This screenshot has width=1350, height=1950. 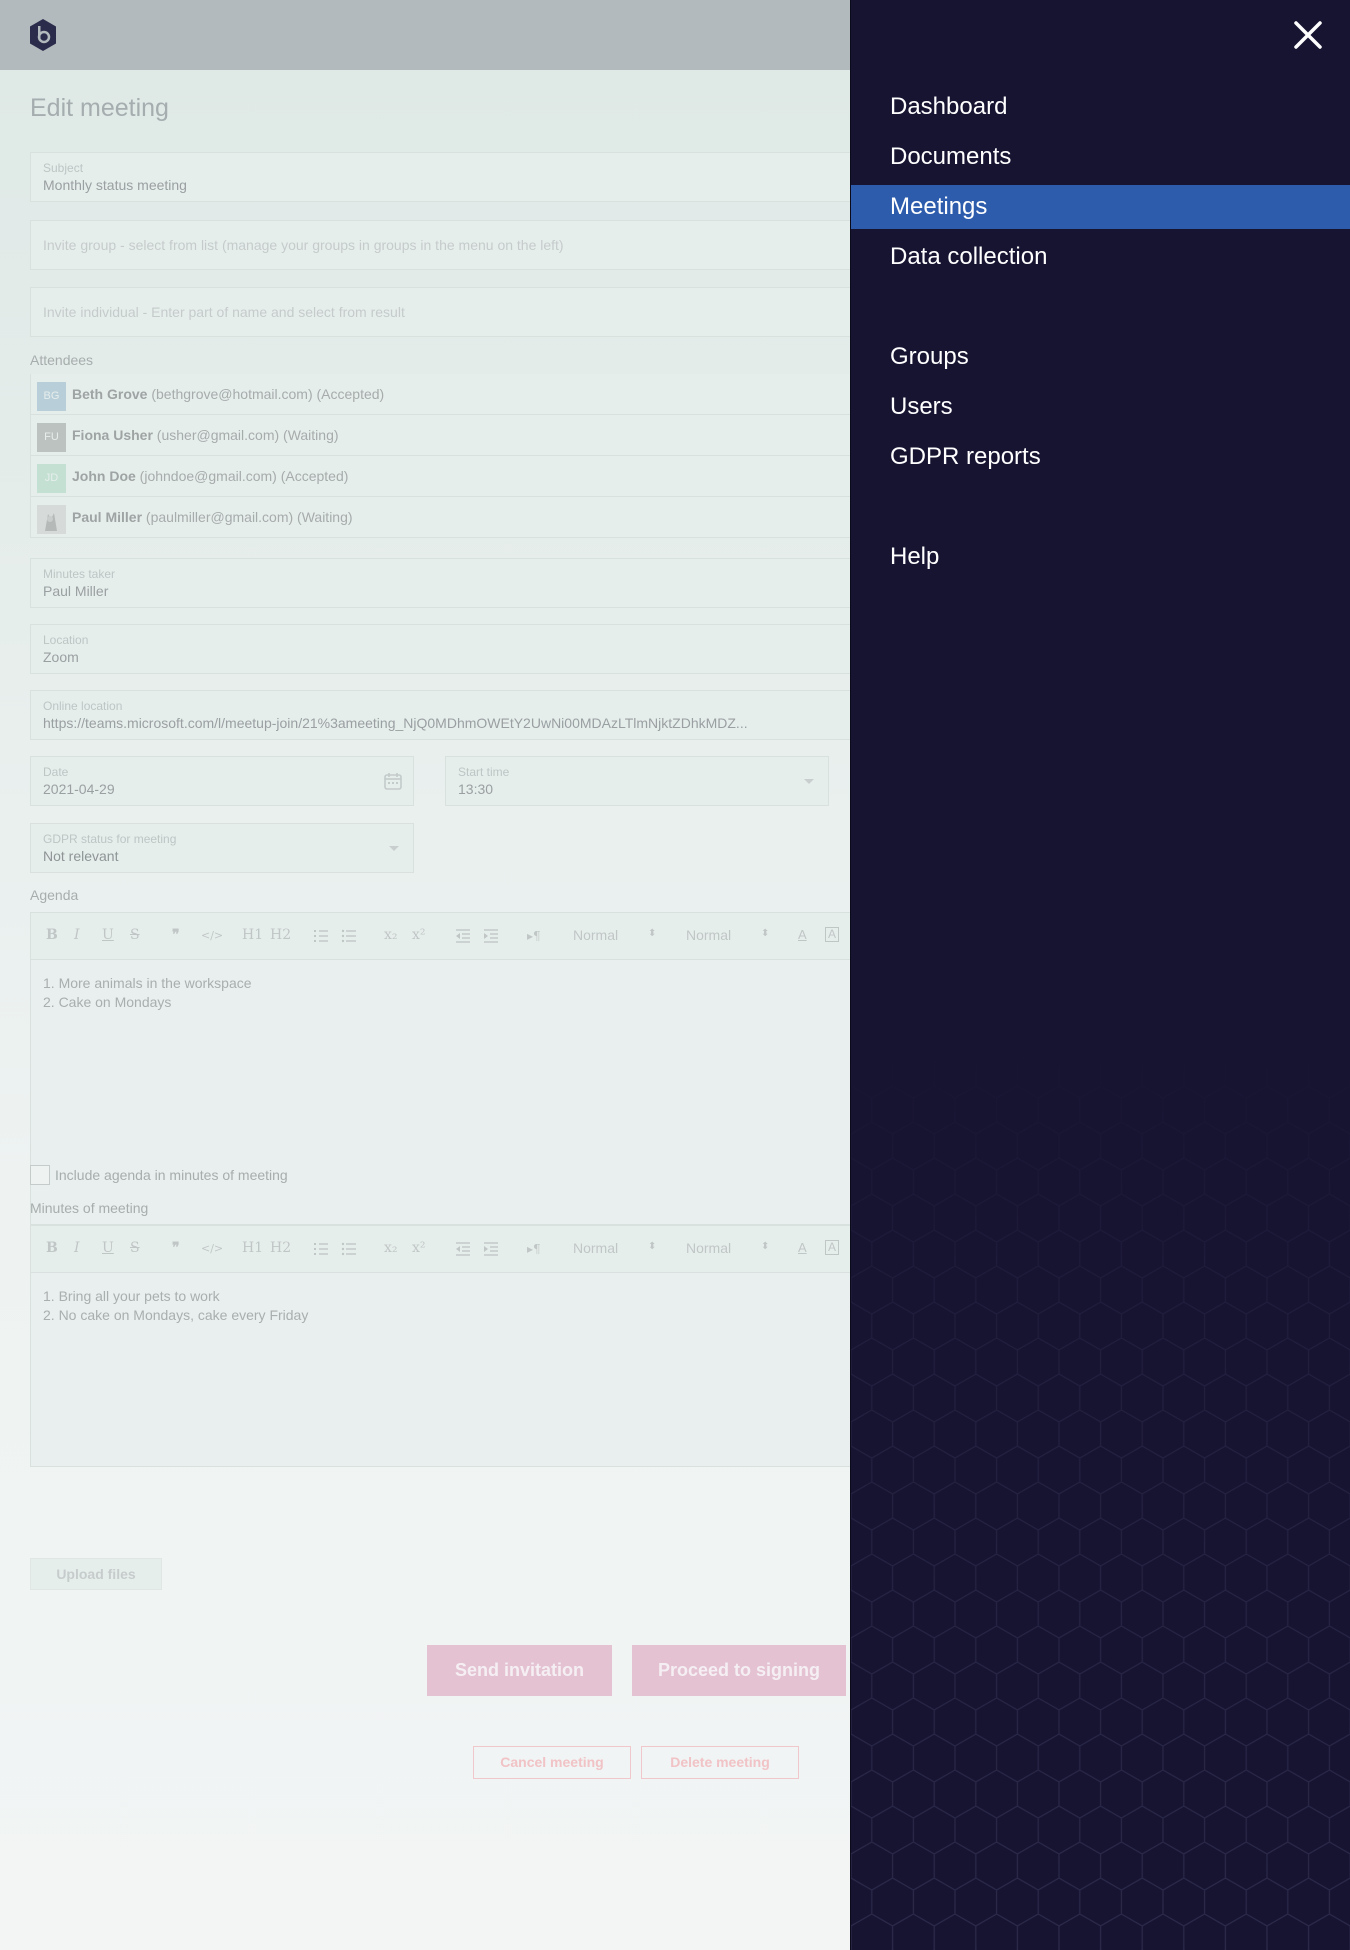 I want to click on calendar-icon, so click(x=393, y=781).